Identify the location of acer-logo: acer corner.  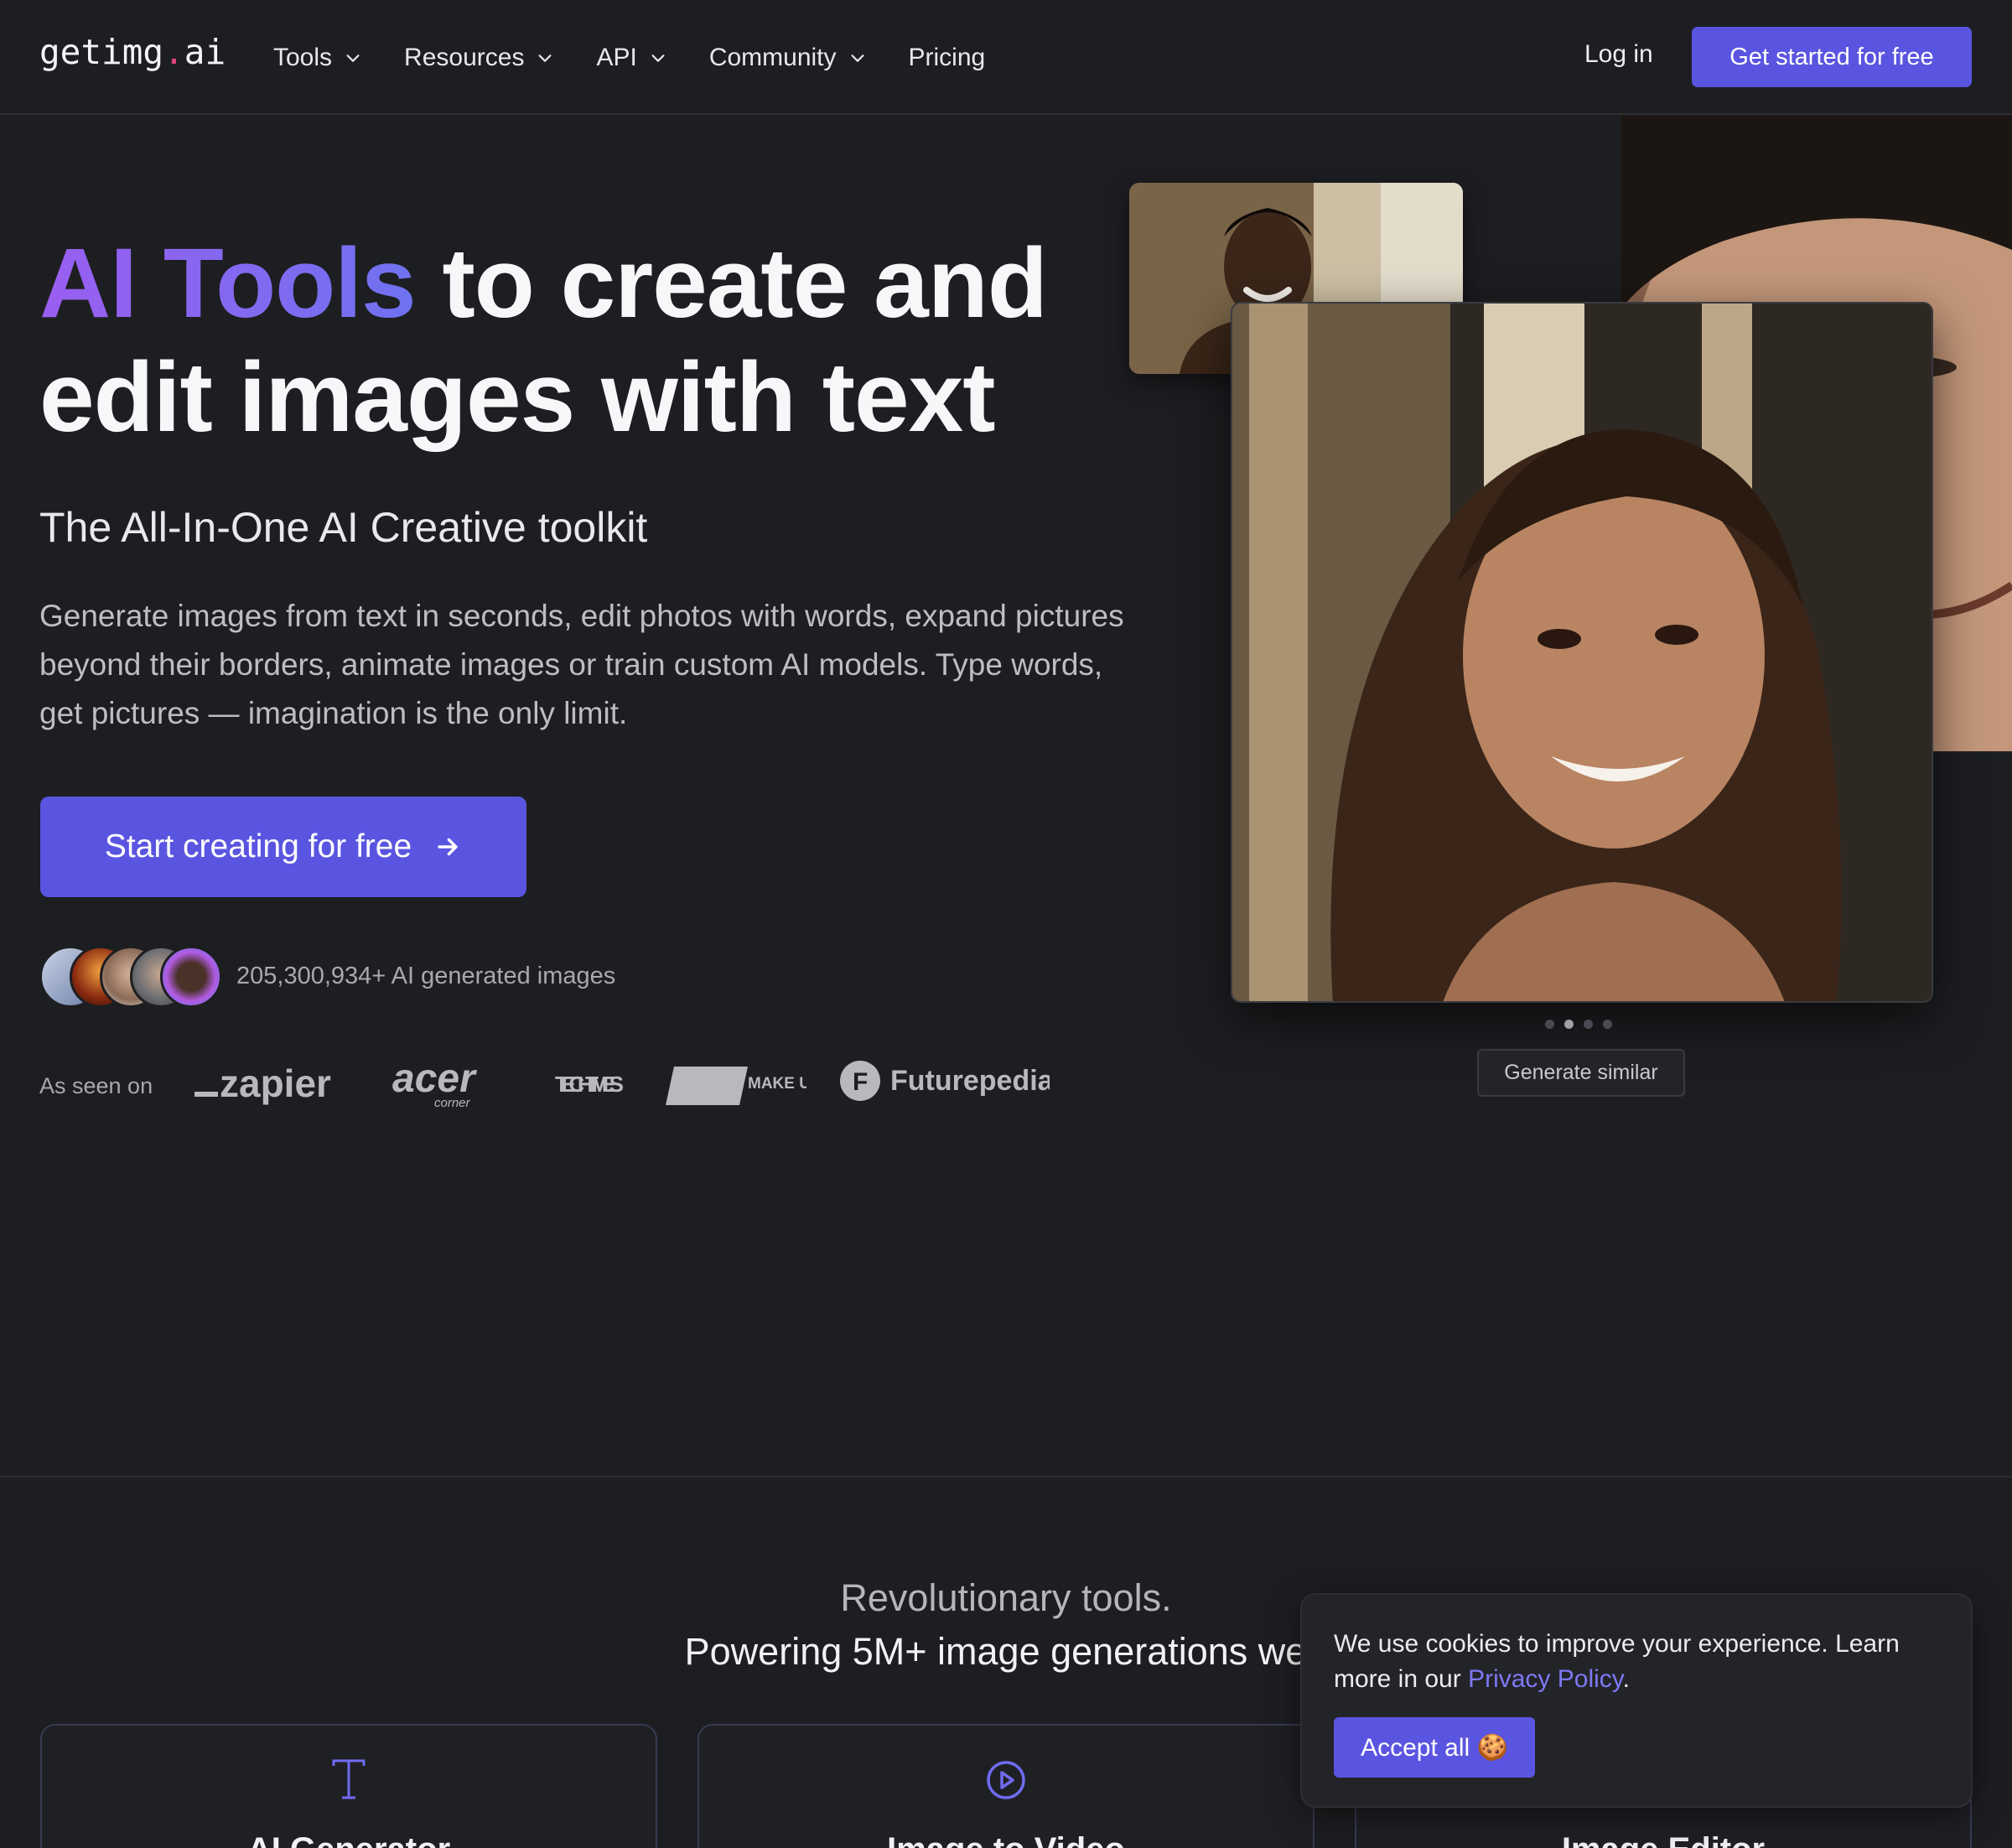
(446, 1084).